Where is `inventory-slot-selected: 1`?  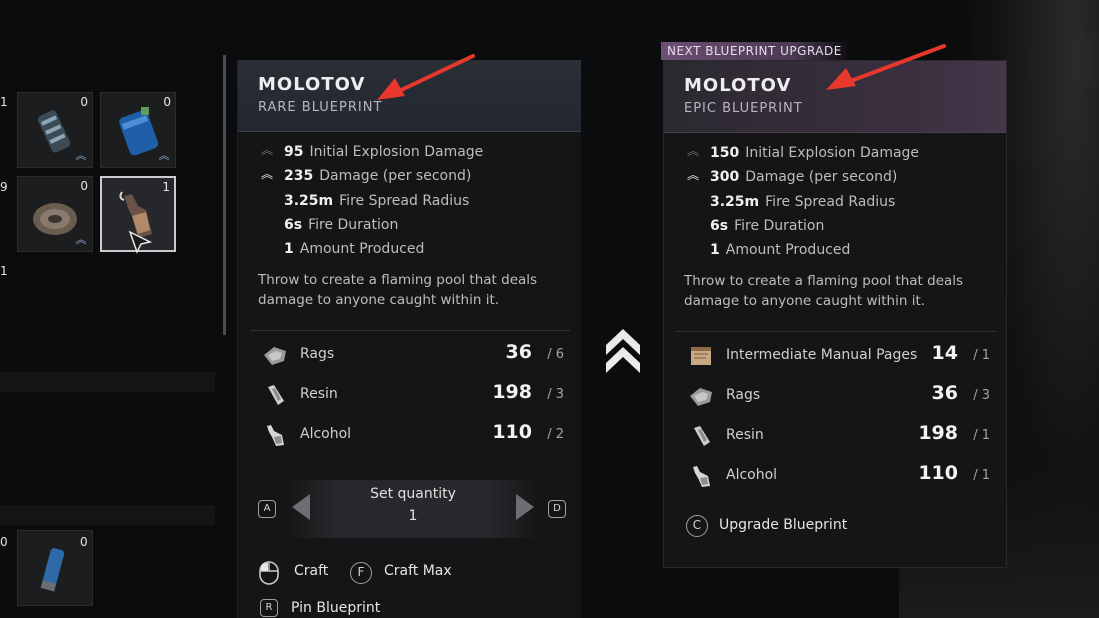 inventory-slot-selected: 1 is located at coordinates (138, 215).